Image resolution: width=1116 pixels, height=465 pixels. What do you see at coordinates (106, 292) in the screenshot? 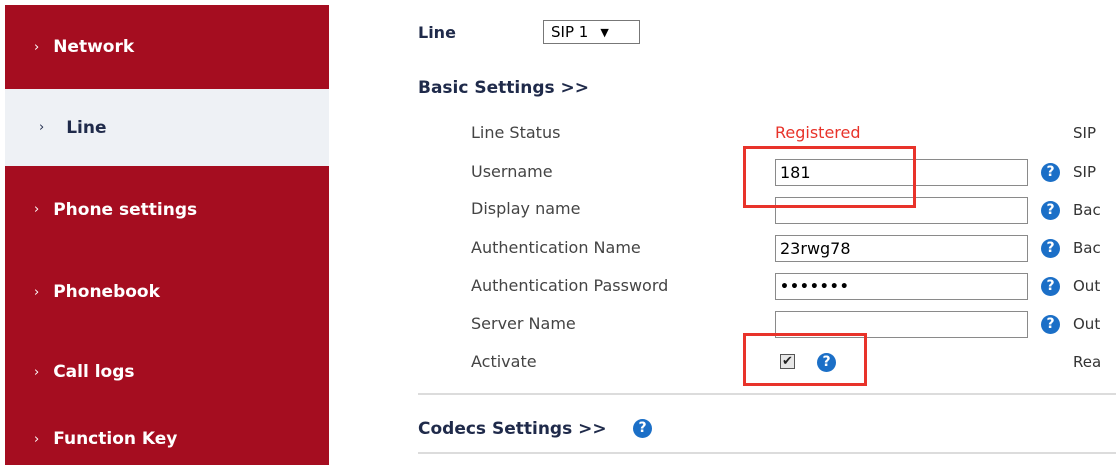
I see `sidebar-item-label: Phonebook` at bounding box center [106, 292].